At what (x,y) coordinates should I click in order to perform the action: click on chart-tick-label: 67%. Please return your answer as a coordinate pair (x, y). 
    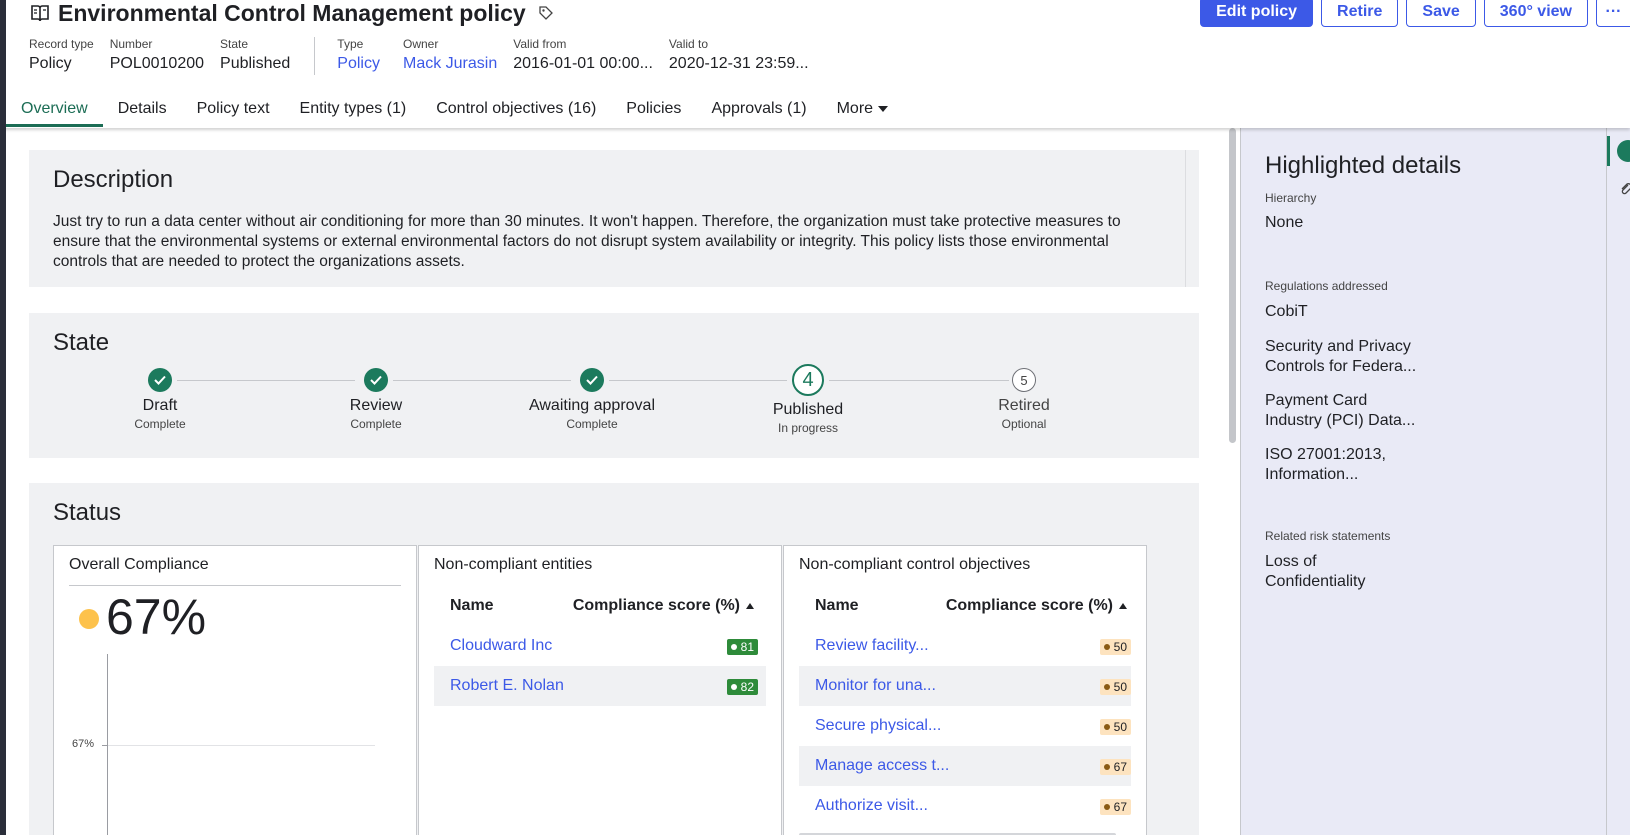
    Looking at the image, I should click on (83, 744).